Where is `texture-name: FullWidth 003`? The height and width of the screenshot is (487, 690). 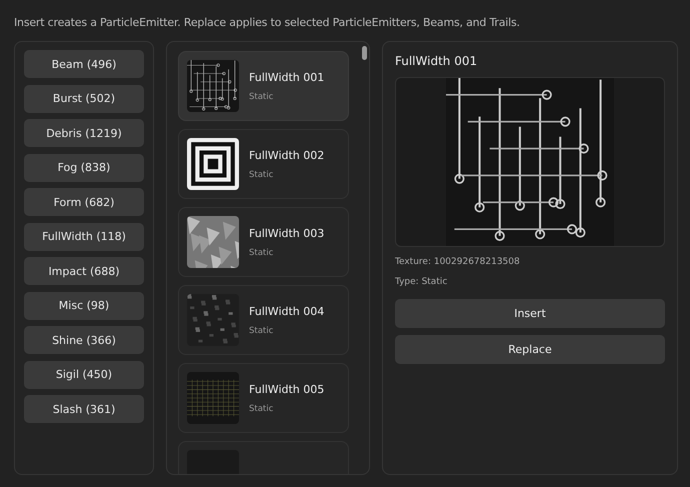
texture-name: FullWidth 003 is located at coordinates (286, 233).